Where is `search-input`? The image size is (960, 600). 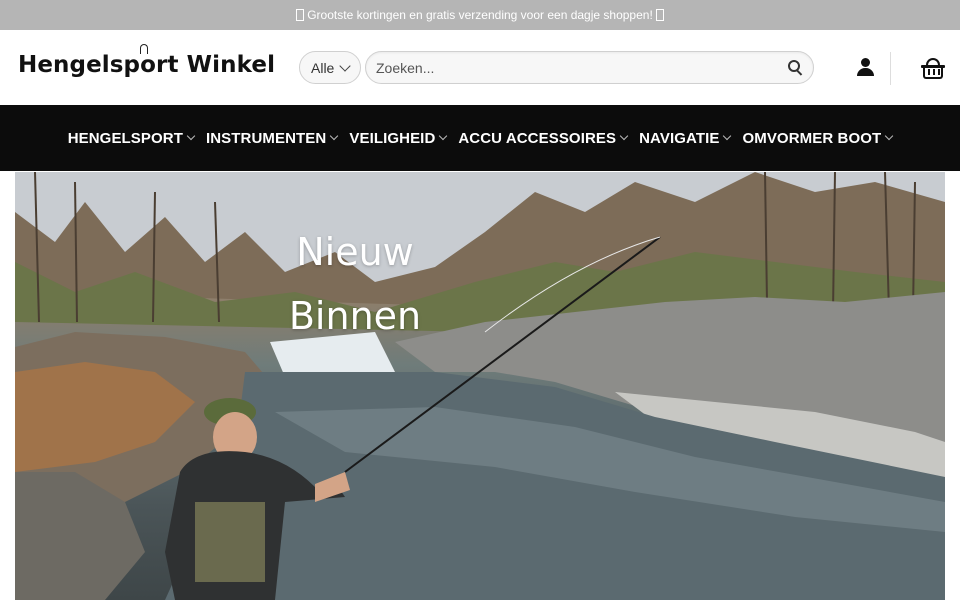 search-input is located at coordinates (576, 68).